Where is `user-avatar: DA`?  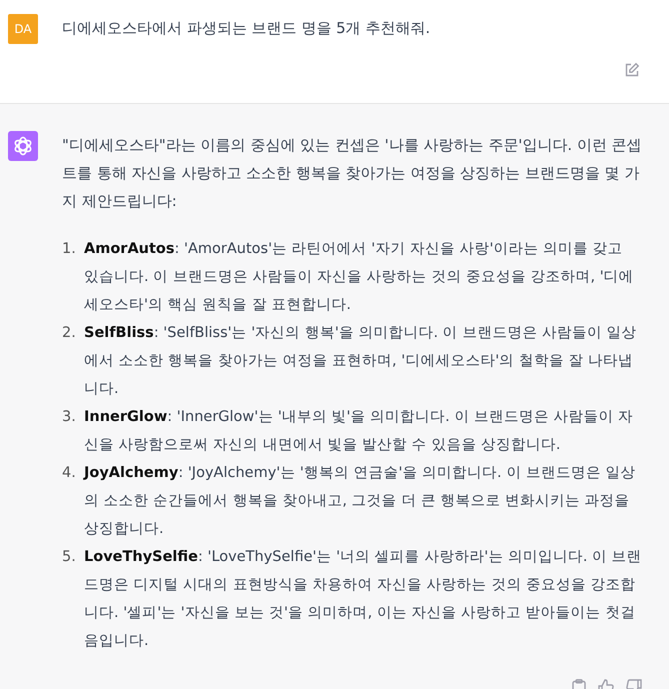
user-avatar: DA is located at coordinates (23, 29).